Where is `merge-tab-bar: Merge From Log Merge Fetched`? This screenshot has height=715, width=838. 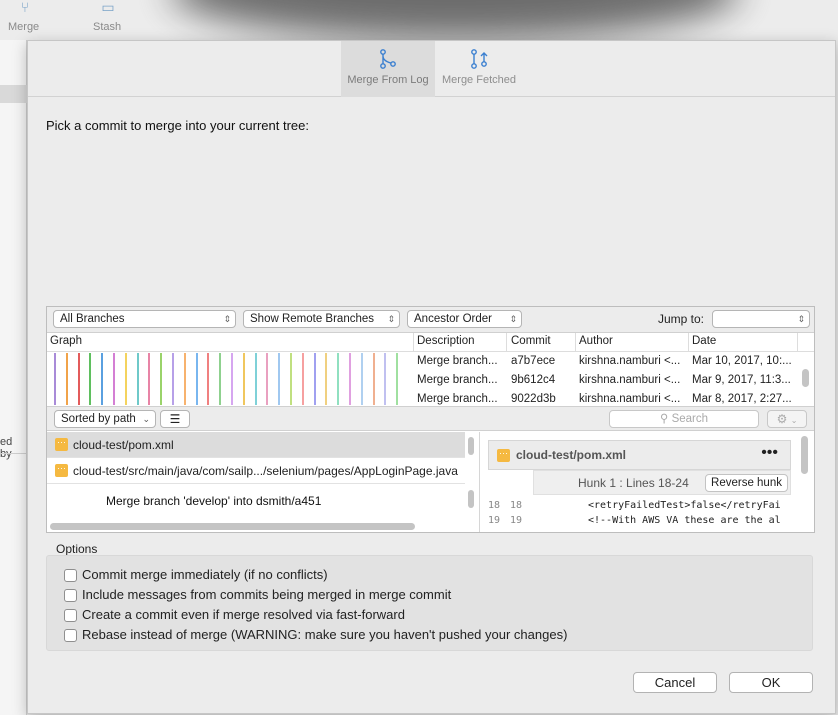
merge-tab-bar: Merge From Log Merge Fetched is located at coordinates (431, 69).